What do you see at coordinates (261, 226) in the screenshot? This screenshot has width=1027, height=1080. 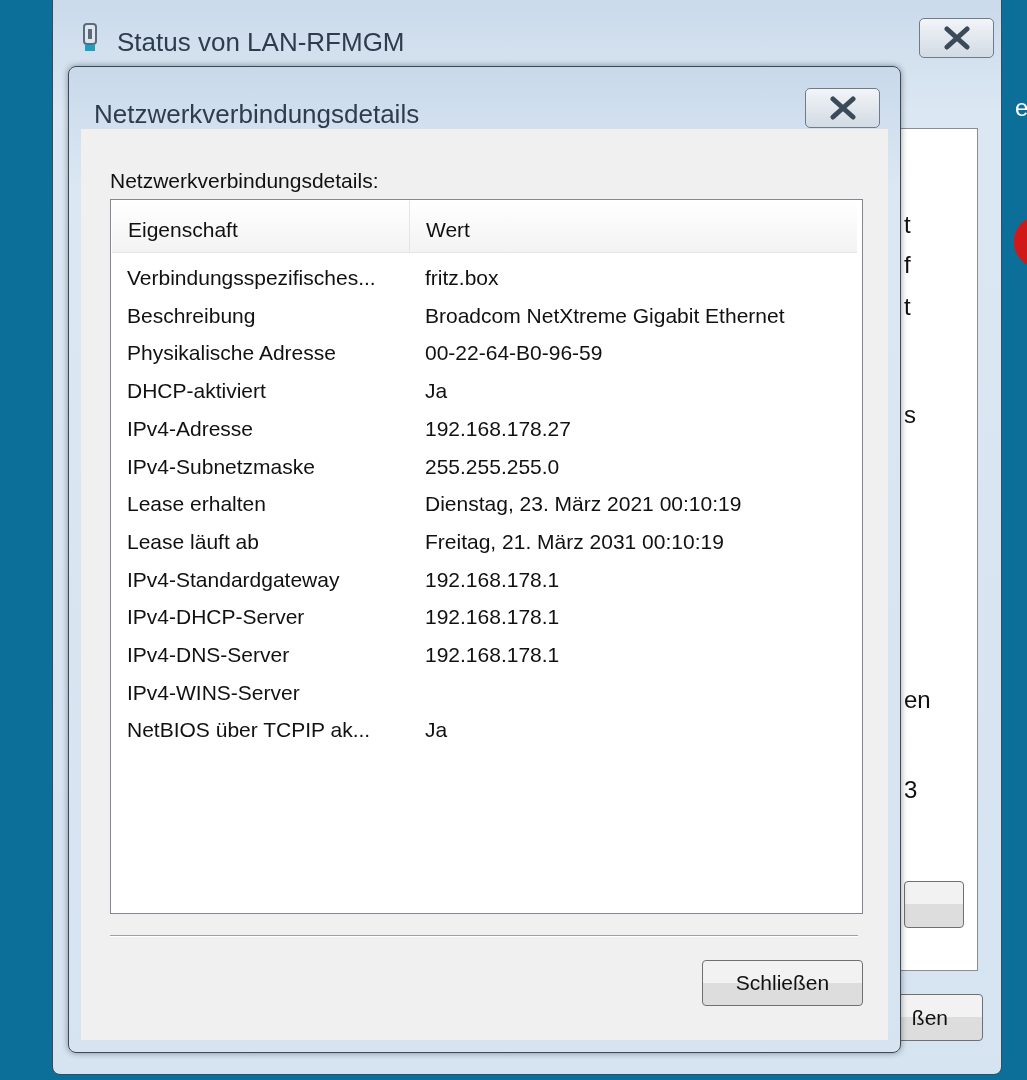 I see `column-header: Eigenschaft` at bounding box center [261, 226].